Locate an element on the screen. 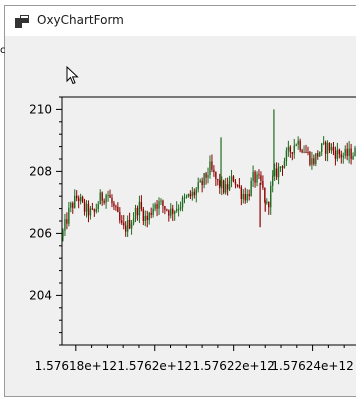  x-tick-label: 1.57624e+12 is located at coordinates (312, 366).